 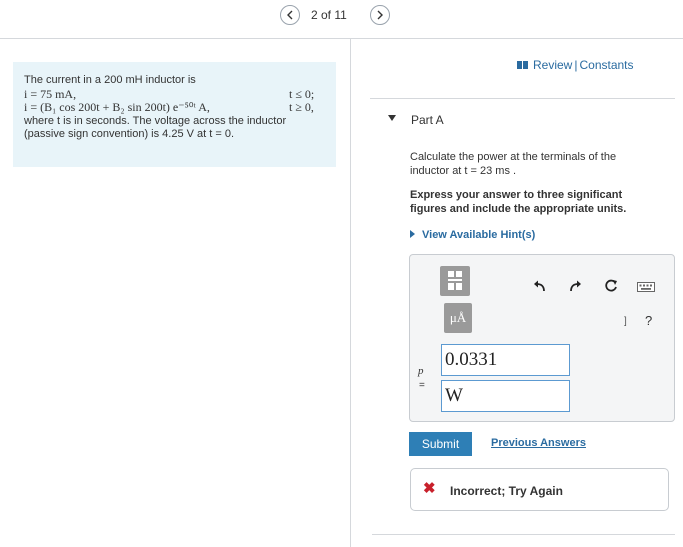 What do you see at coordinates (329, 15) in the screenshot?
I see `page-counter: 2 of 11` at bounding box center [329, 15].